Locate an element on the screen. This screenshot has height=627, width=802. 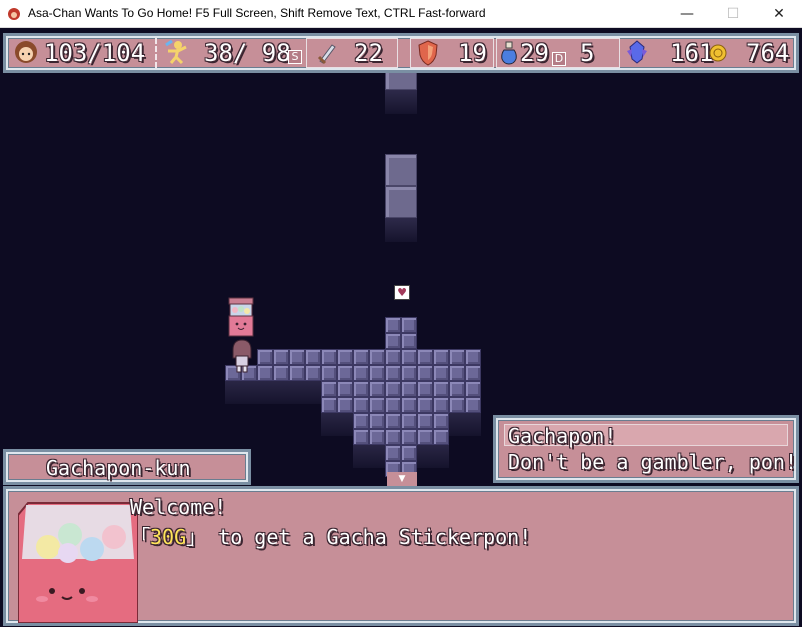
gachapon-portrait is located at coordinates (78, 562).